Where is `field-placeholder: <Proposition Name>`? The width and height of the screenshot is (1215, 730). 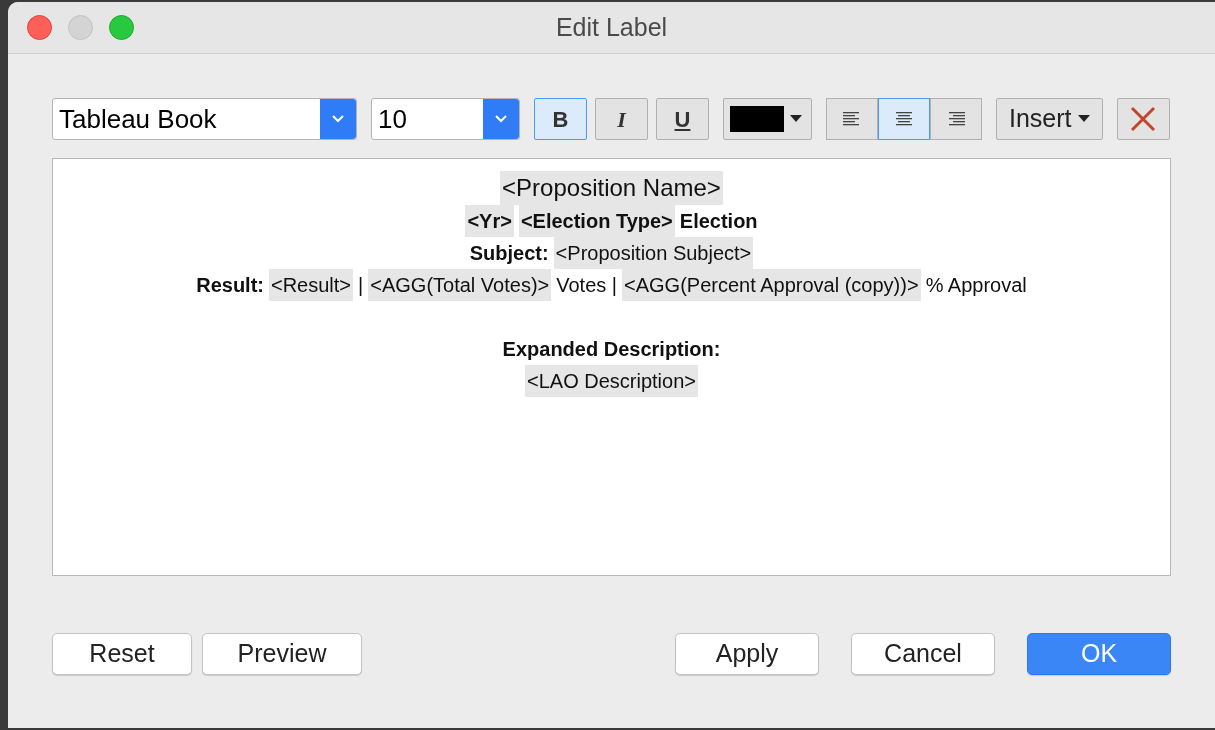 field-placeholder: <Proposition Name> is located at coordinates (611, 188).